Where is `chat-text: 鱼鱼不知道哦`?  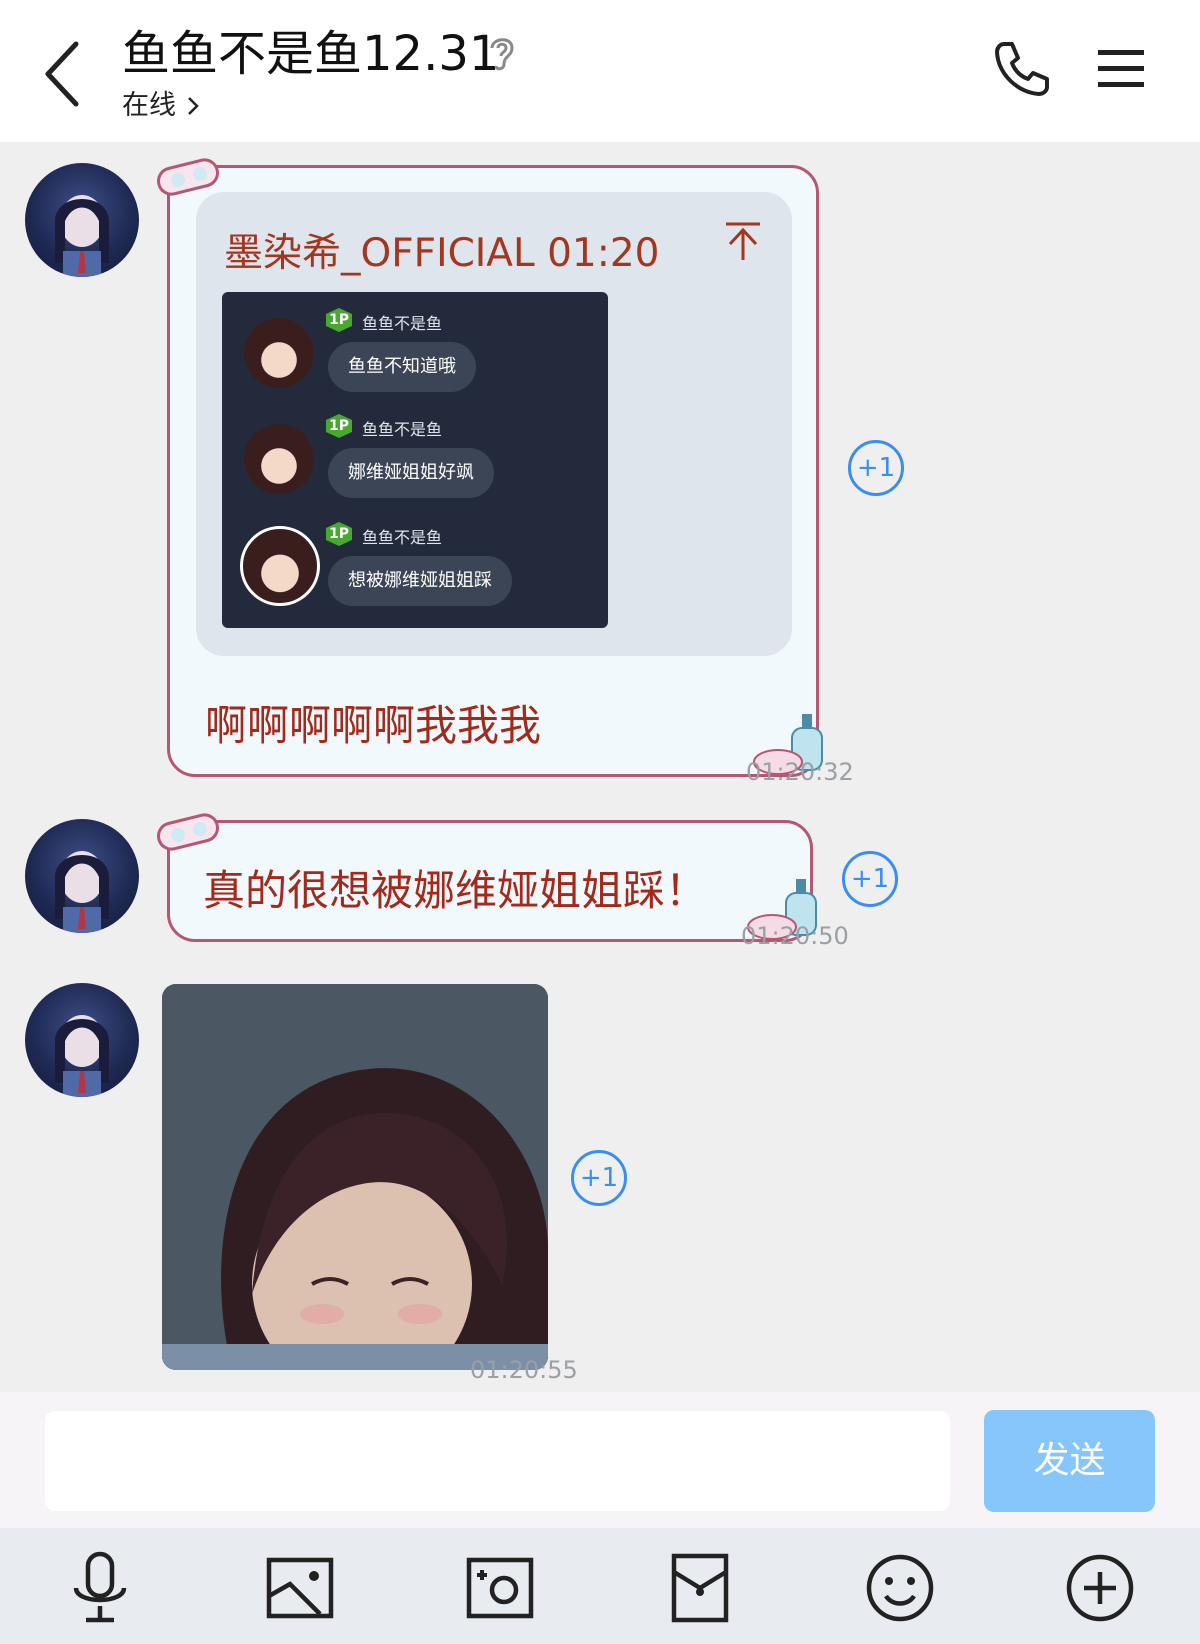 chat-text: 鱼鱼不知道哦 is located at coordinates (402, 367).